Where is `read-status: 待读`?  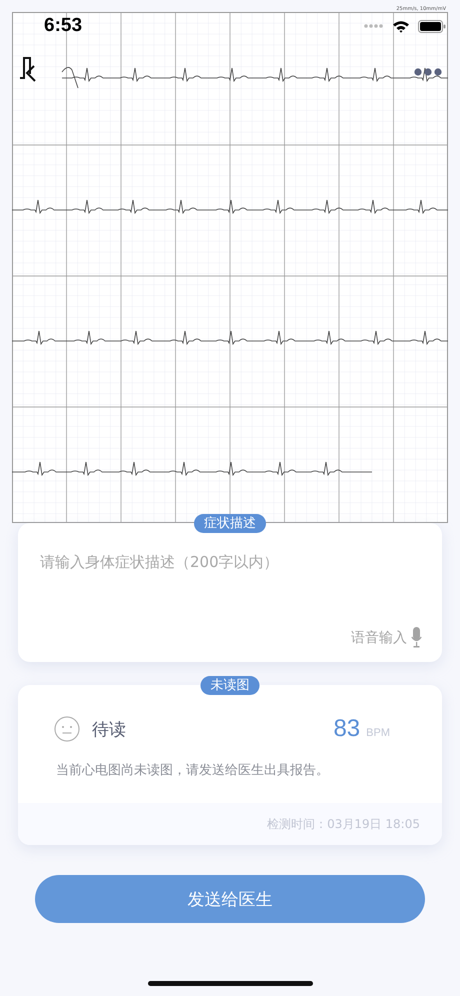
read-status: 待读 is located at coordinates (109, 729).